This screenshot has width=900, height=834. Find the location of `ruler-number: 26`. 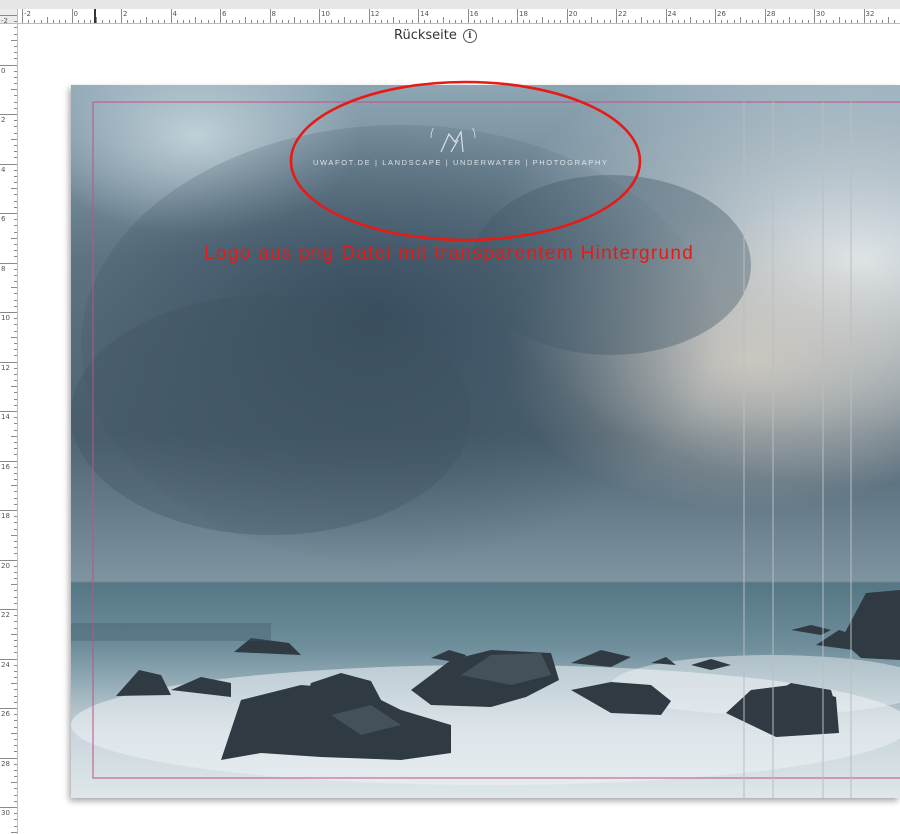

ruler-number: 26 is located at coordinates (5, 714).